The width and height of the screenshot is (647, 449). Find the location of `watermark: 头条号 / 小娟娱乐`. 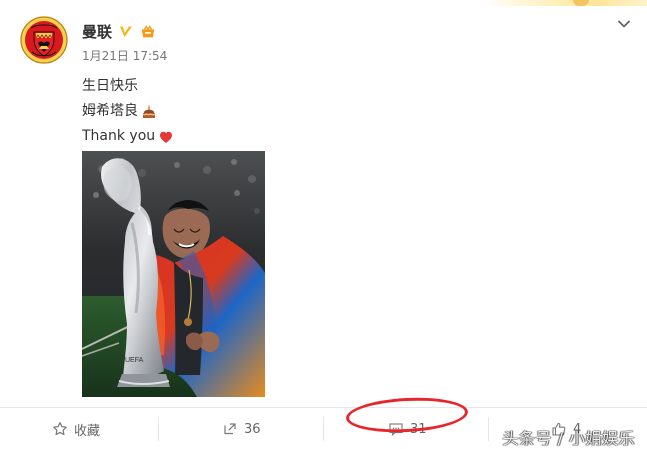

watermark: 头条号 / 小娟娱乐 is located at coordinates (568, 438).